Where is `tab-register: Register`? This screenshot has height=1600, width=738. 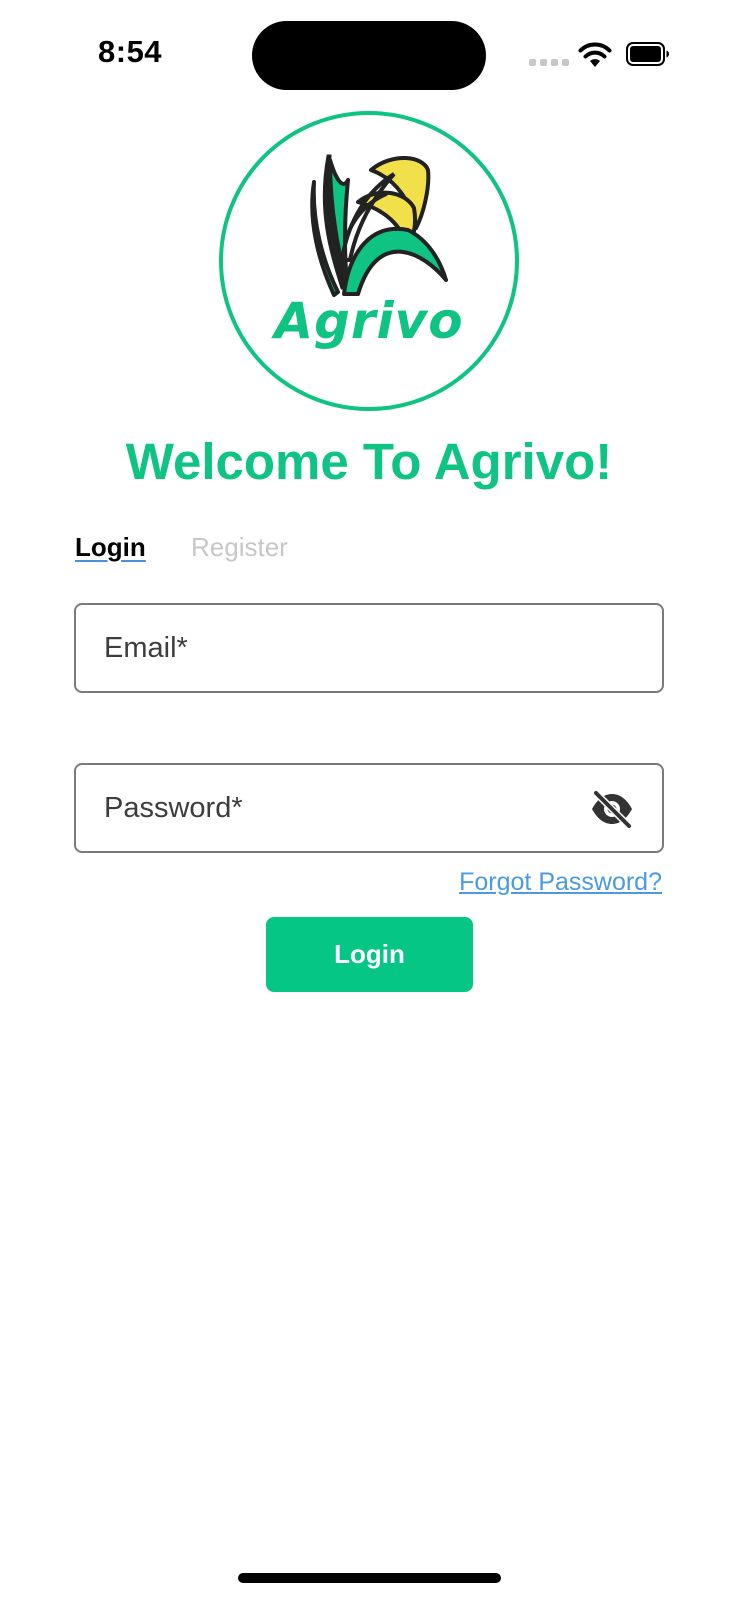 tab-register: Register is located at coordinates (239, 547).